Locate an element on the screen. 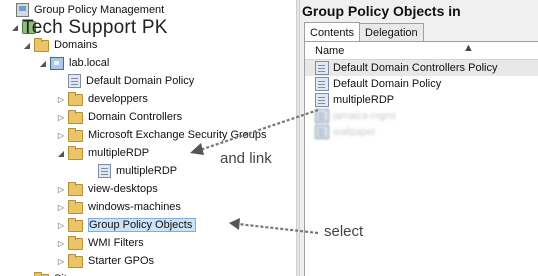  tree-item: ▷ Microsoft Exchange Security Groups is located at coordinates (161, 135).